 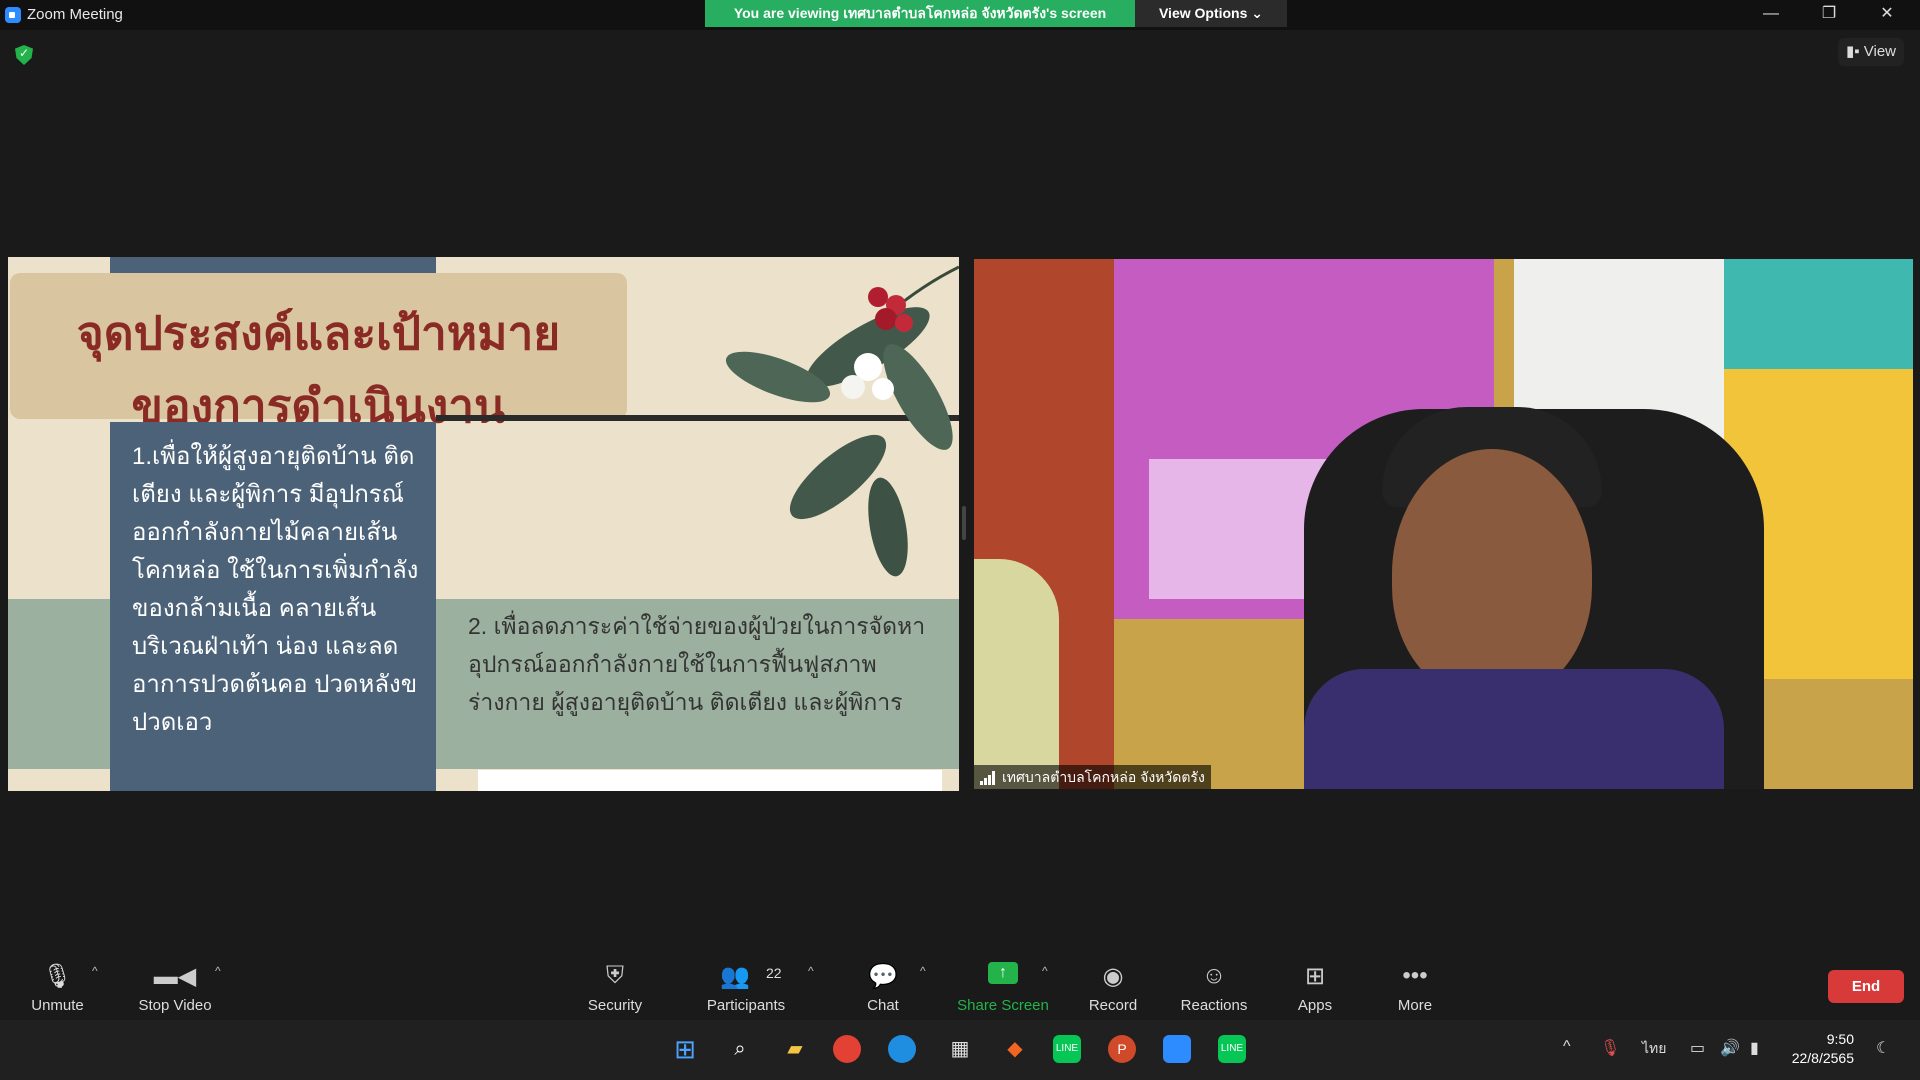 What do you see at coordinates (774, 973) in the screenshot?
I see `participants-count: 22` at bounding box center [774, 973].